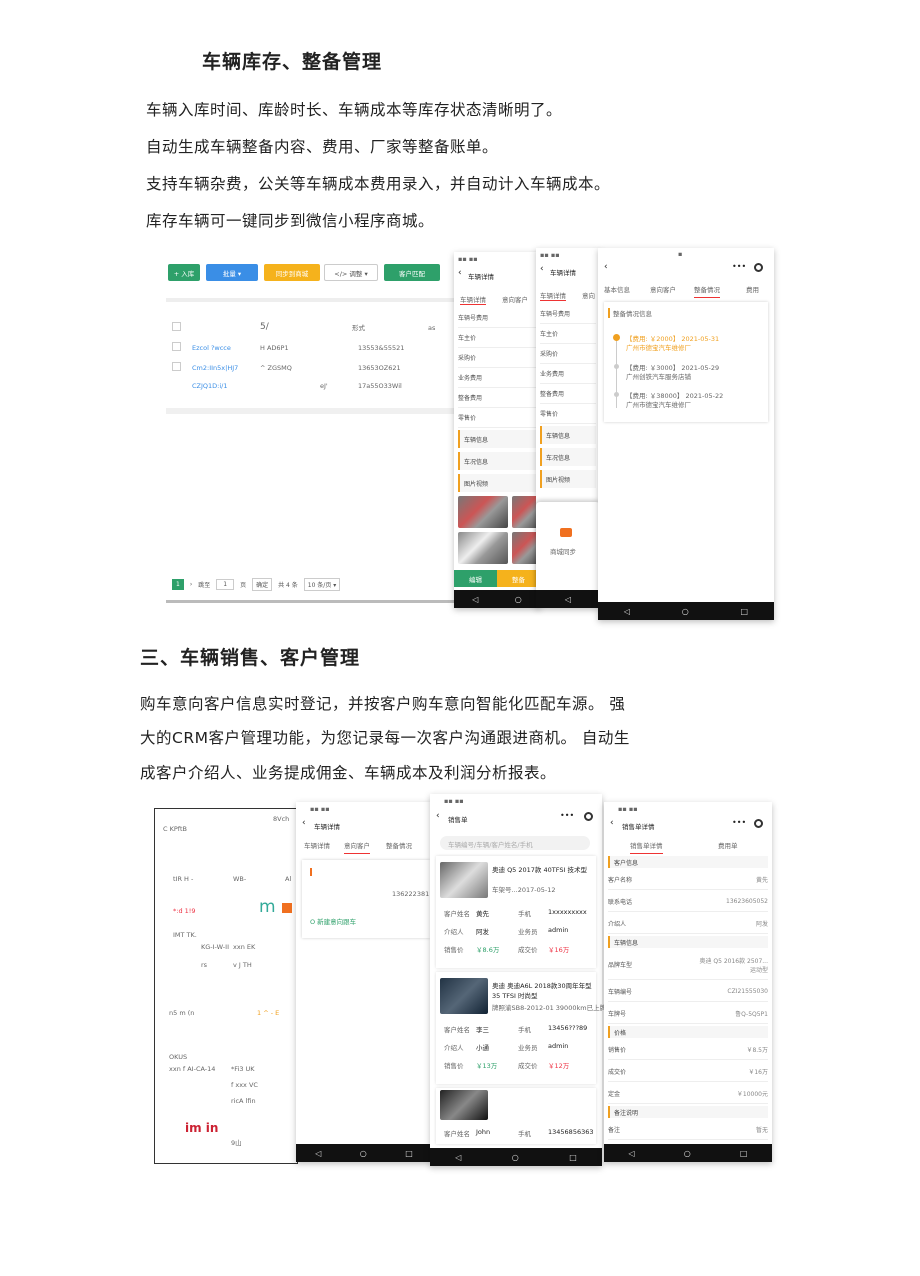 The height and width of the screenshot is (1276, 920). Describe the element at coordinates (646, 847) in the screenshot. I see `tab-sales-detail: 销售单详情` at that location.